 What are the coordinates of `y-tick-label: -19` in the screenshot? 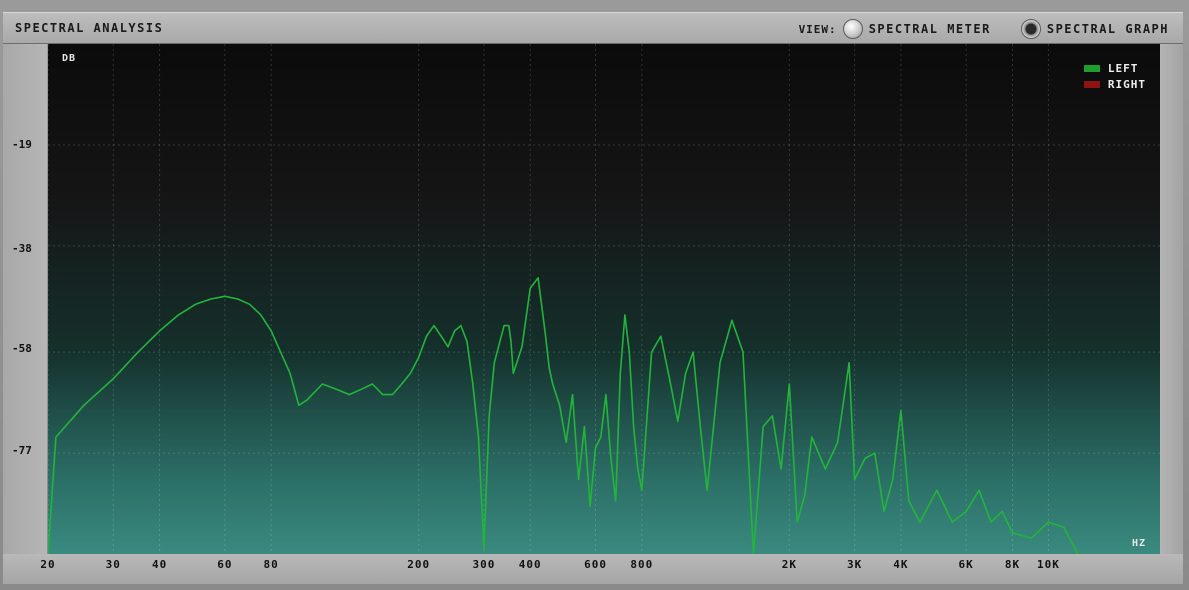 It's located at (22, 144).